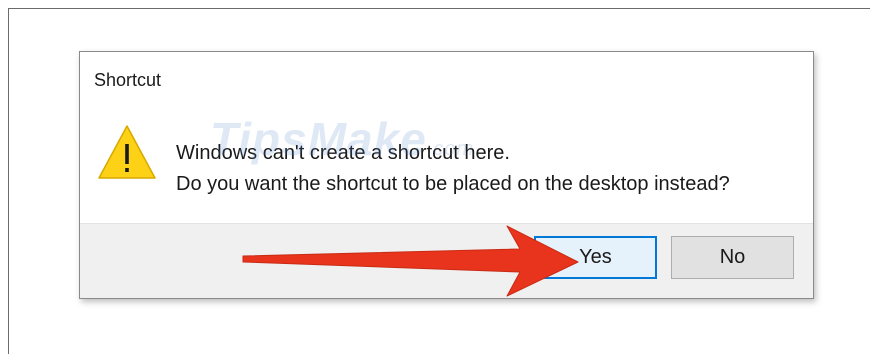  Describe the element at coordinates (343, 153) in the screenshot. I see `message-line-1: Windows can't create a shortcut here.` at that location.